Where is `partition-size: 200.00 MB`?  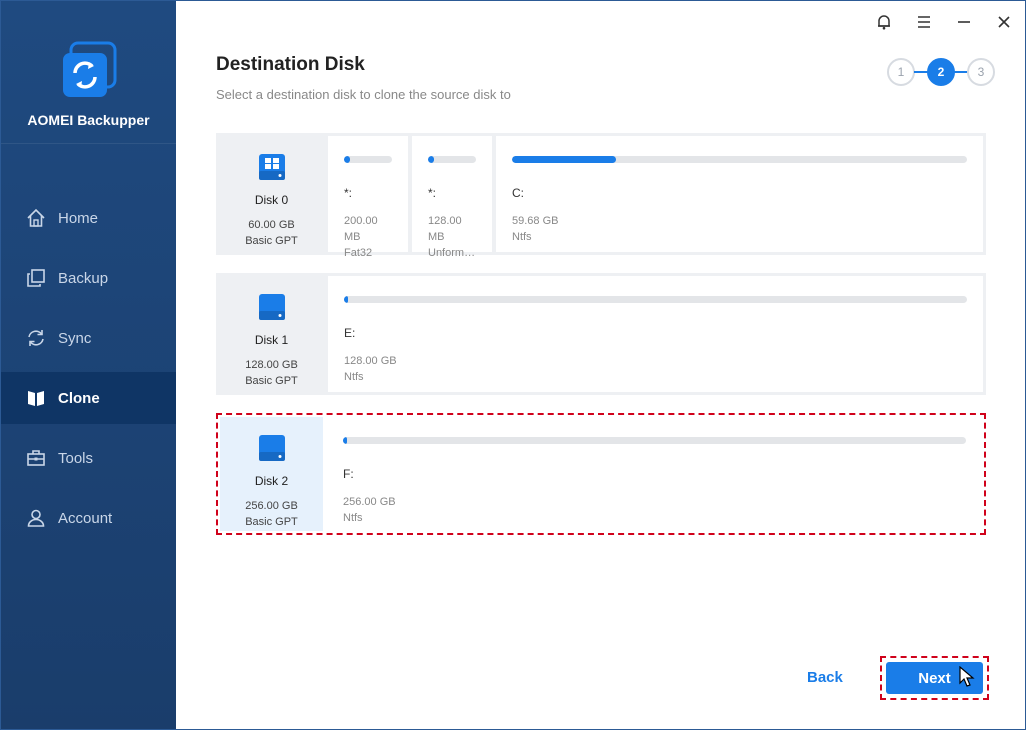
partition-size: 200.00 MB is located at coordinates (361, 229).